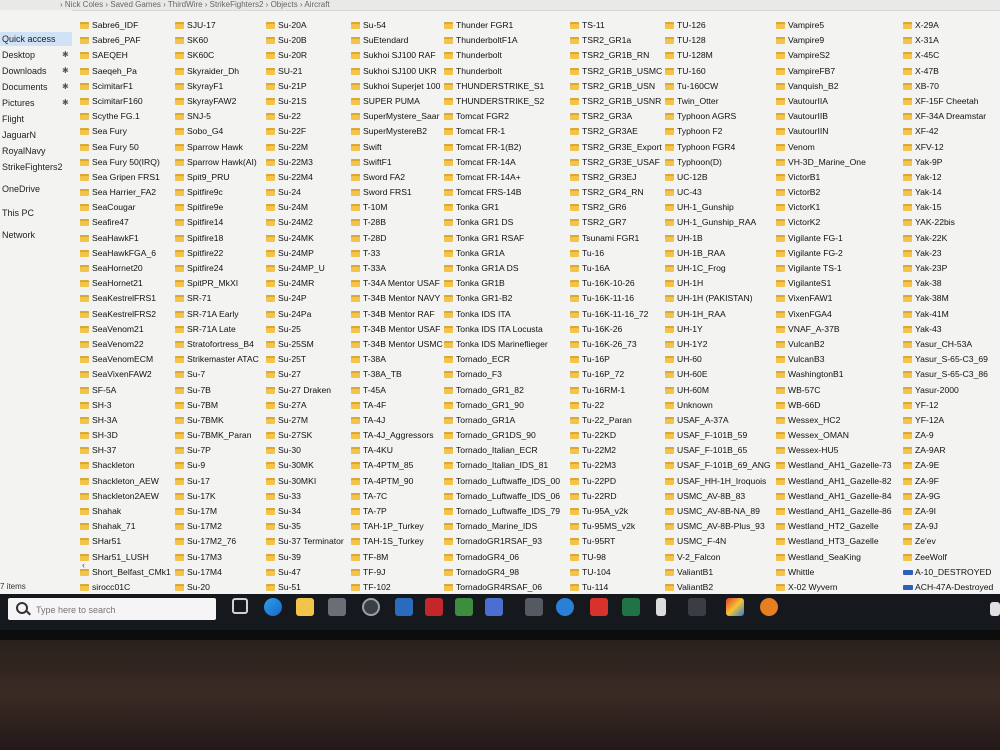 Image resolution: width=1000 pixels, height=750 pixels. Describe the element at coordinates (503, 526) in the screenshot. I see `folder-item: Tornado_Marine_IDS` at that location.